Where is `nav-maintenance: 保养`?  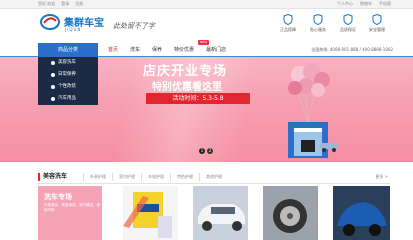
nav-maintenance: 保养 is located at coordinates (157, 50).